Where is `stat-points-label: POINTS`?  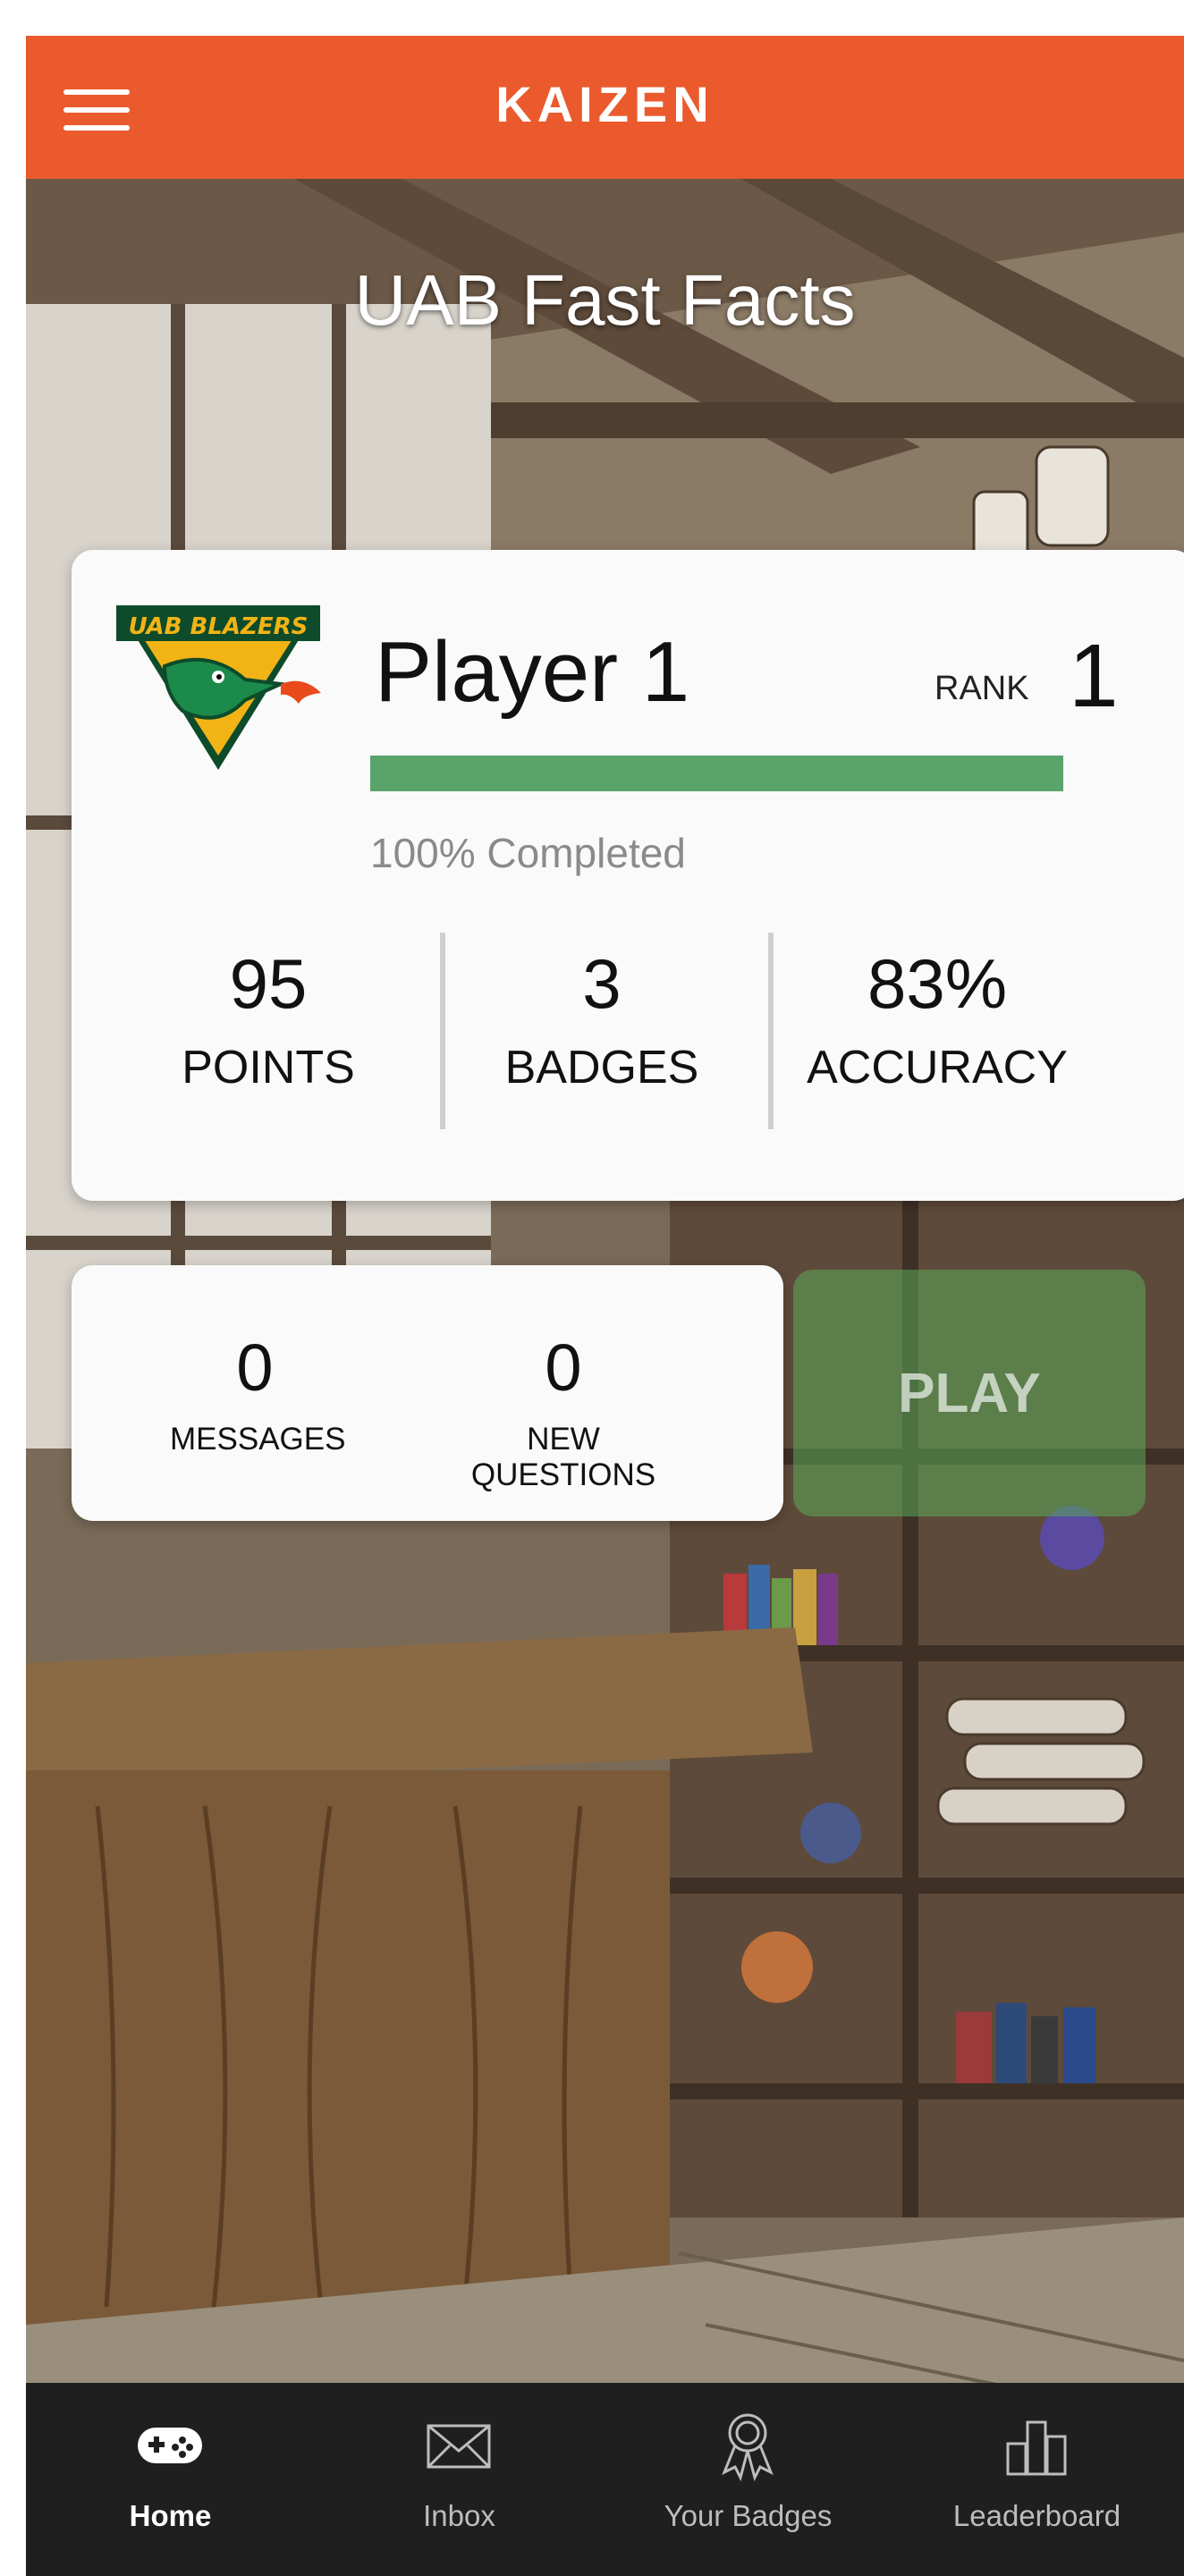 stat-points-label: POINTS is located at coordinates (268, 1068).